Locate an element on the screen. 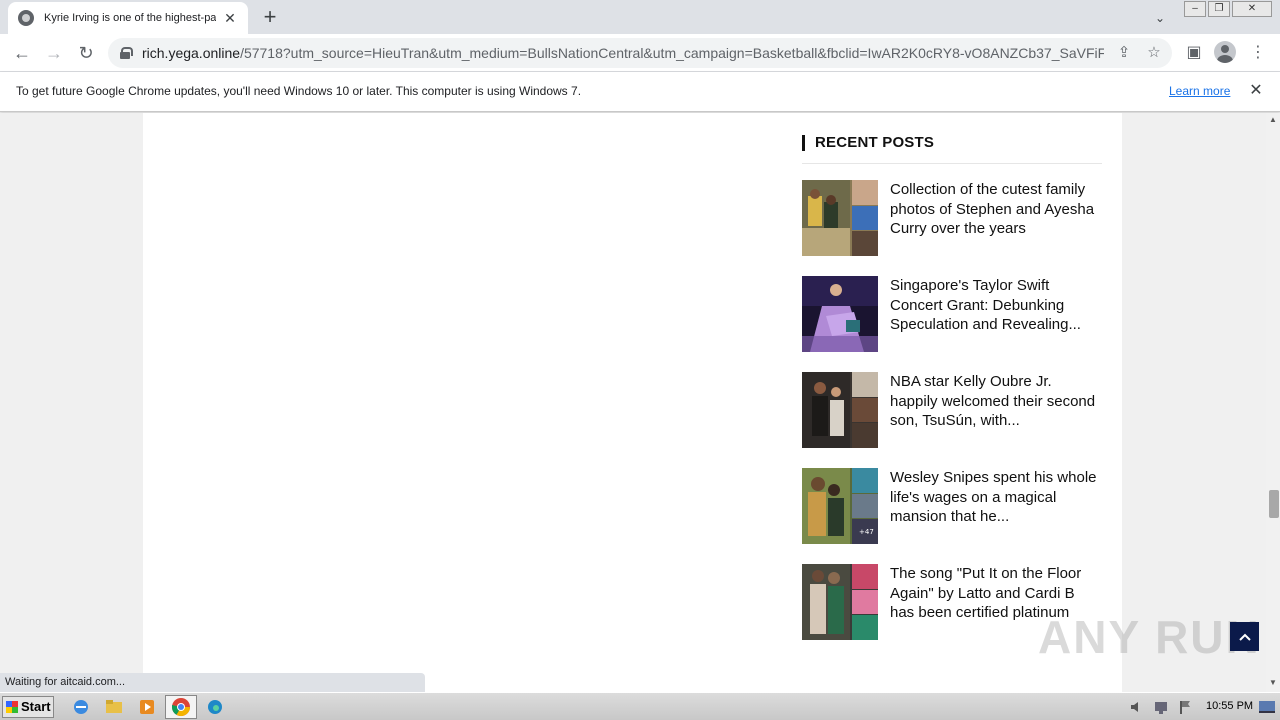  network-icon is located at coordinates (1161, 707).